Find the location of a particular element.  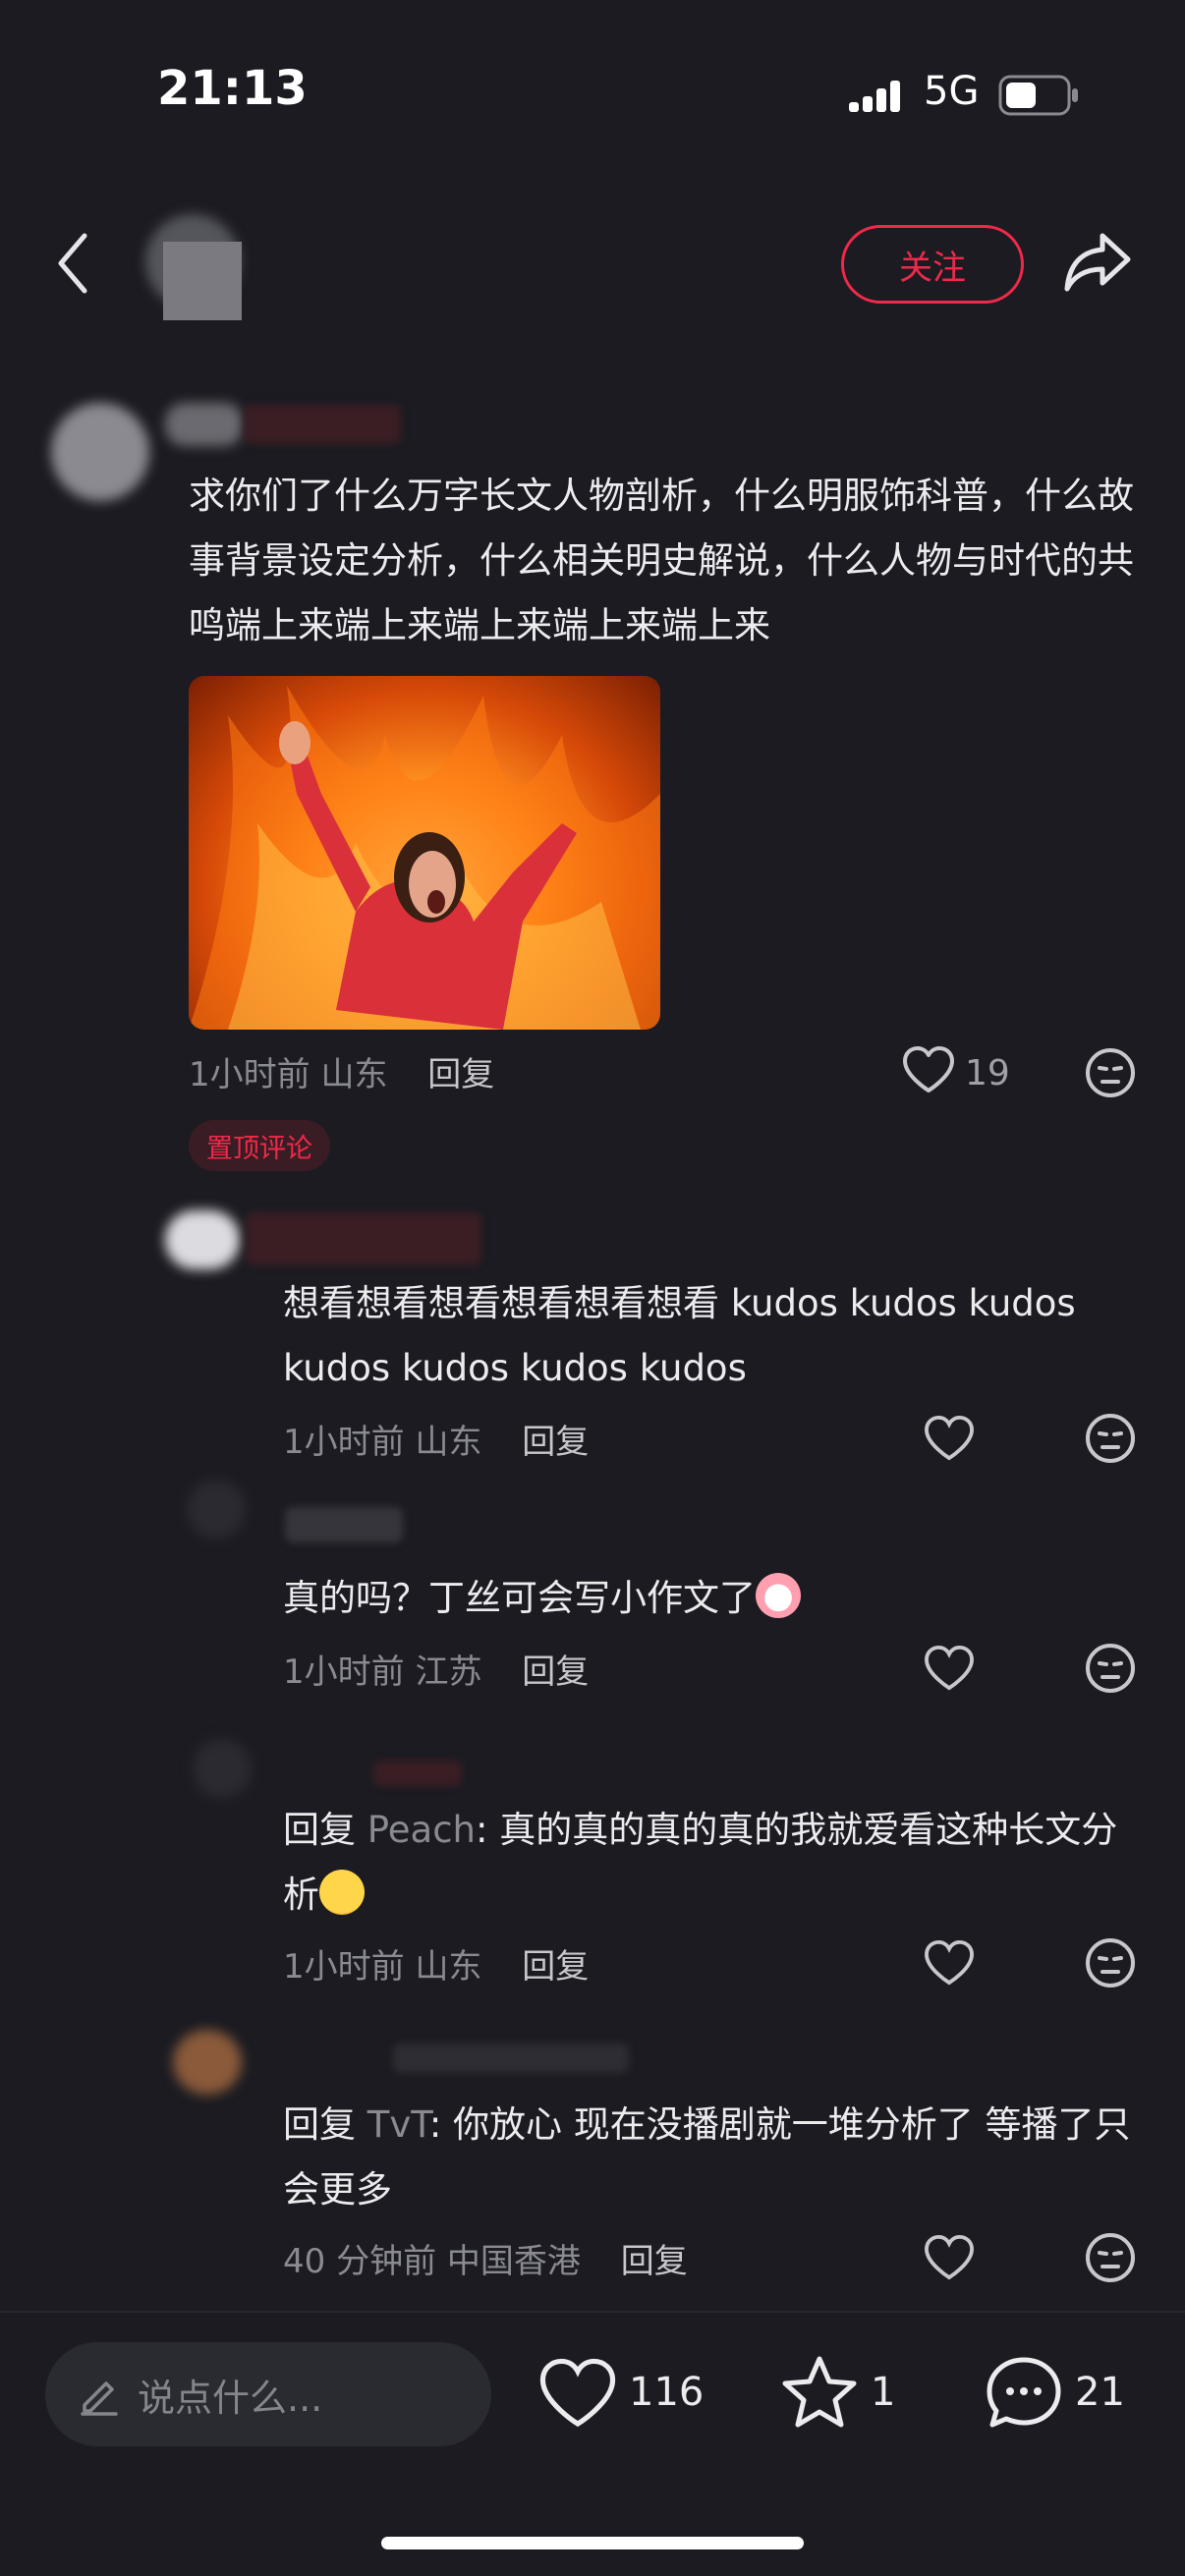

reply-time: 40 分钟前 is located at coordinates (360, 2261).